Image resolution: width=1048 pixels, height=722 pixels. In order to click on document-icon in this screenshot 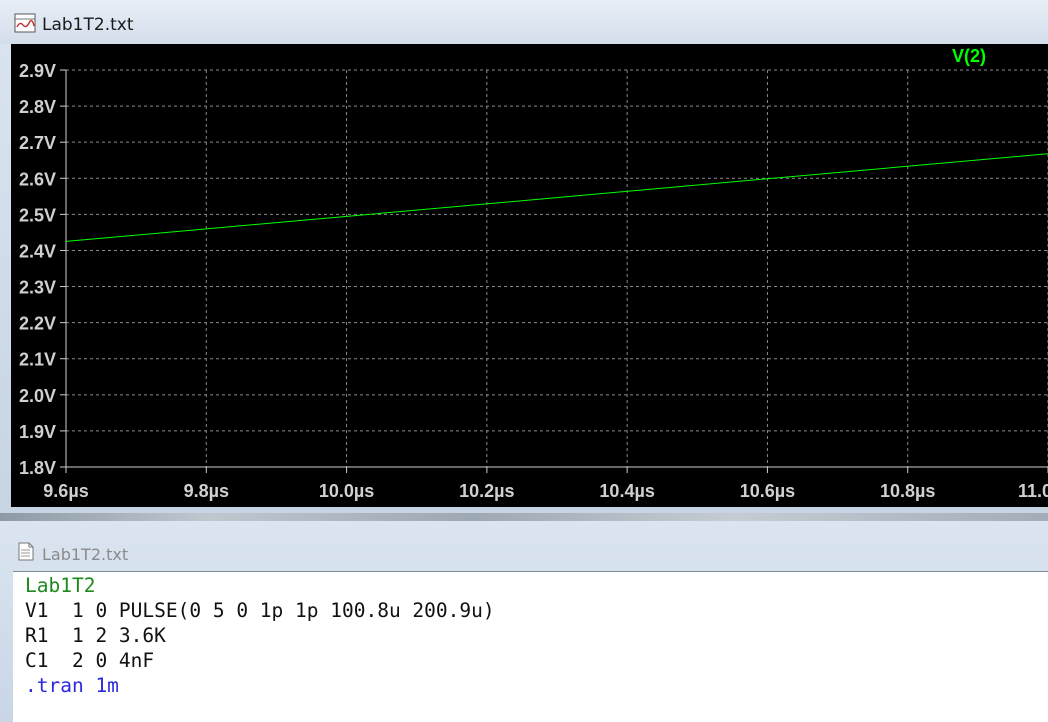, I will do `click(26, 551)`.